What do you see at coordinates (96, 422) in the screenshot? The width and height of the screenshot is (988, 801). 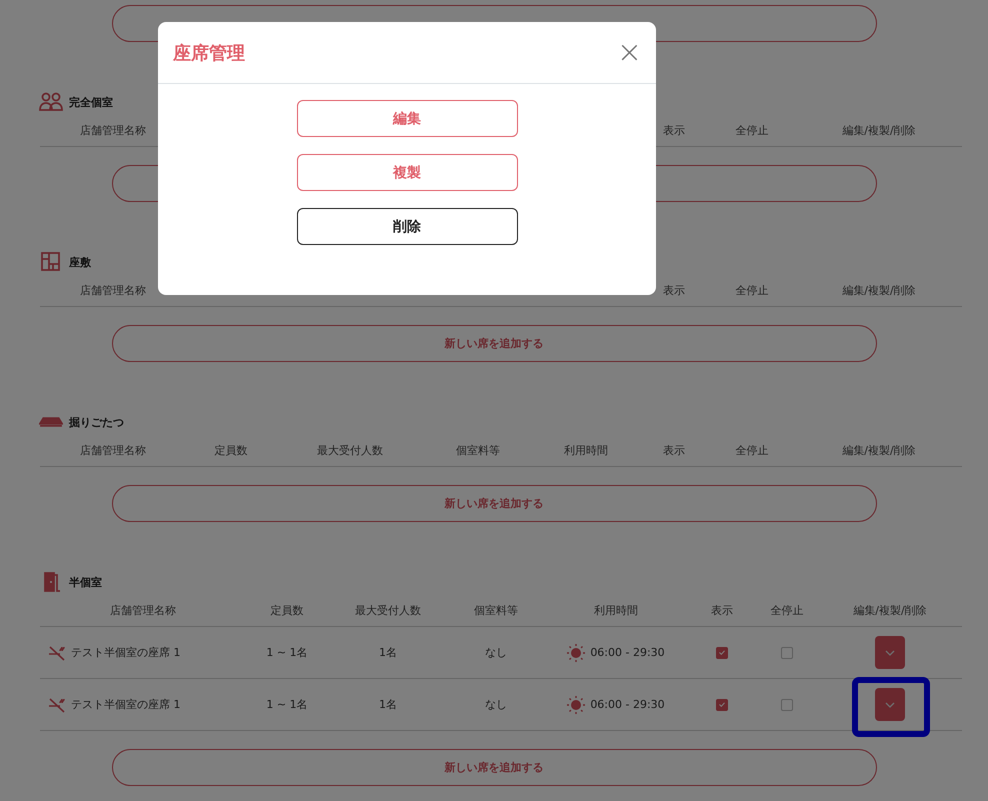 I see `section-title: 掘りごたつ` at bounding box center [96, 422].